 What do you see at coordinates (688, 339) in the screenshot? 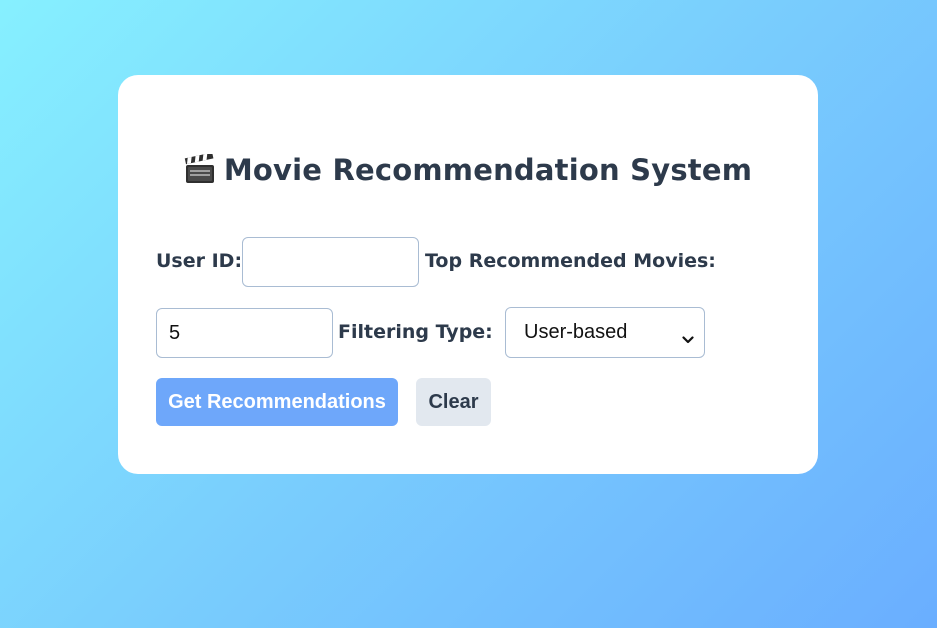
I see `chevron-down-icon` at bounding box center [688, 339].